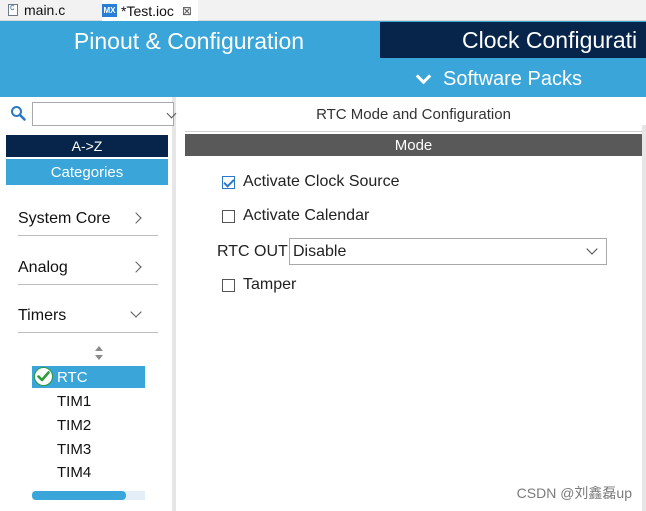 This screenshot has width=646, height=511. I want to click on timer-item-label: RTC, so click(72, 377).